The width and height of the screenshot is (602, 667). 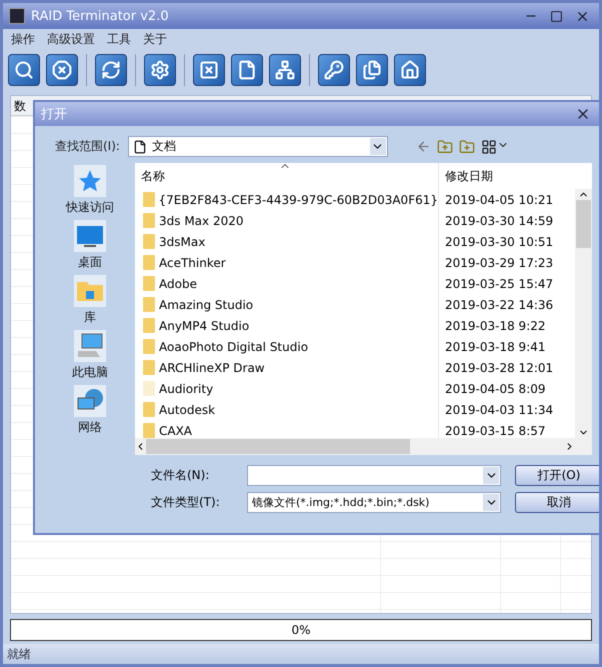 What do you see at coordinates (178, 283) in the screenshot?
I see `file-name: Adobe` at bounding box center [178, 283].